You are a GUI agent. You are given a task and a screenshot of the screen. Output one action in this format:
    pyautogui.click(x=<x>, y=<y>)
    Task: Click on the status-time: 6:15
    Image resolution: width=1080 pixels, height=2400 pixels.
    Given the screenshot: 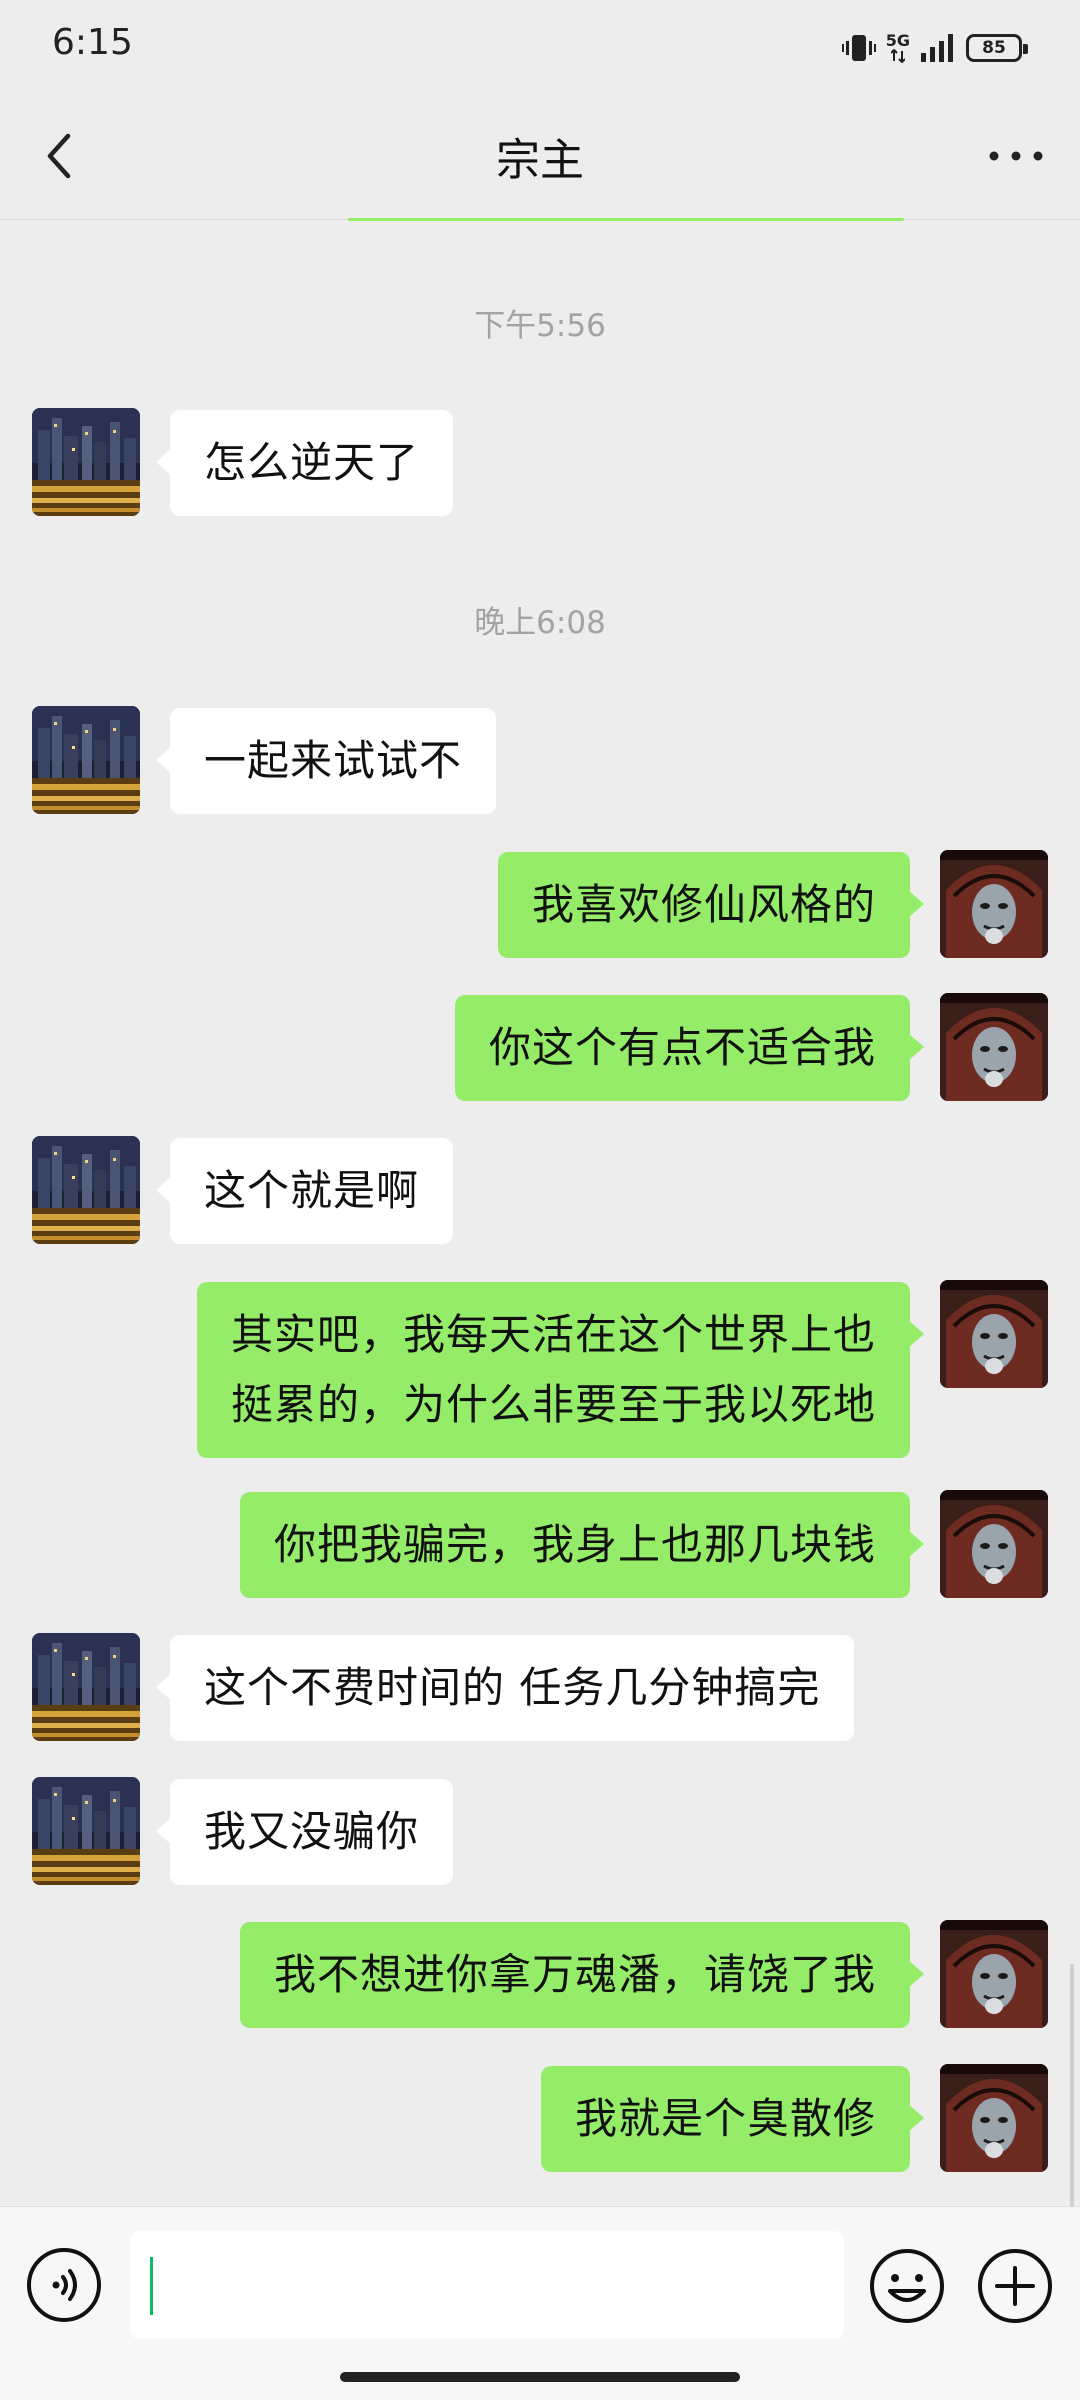 What is the action you would take?
    pyautogui.click(x=92, y=42)
    